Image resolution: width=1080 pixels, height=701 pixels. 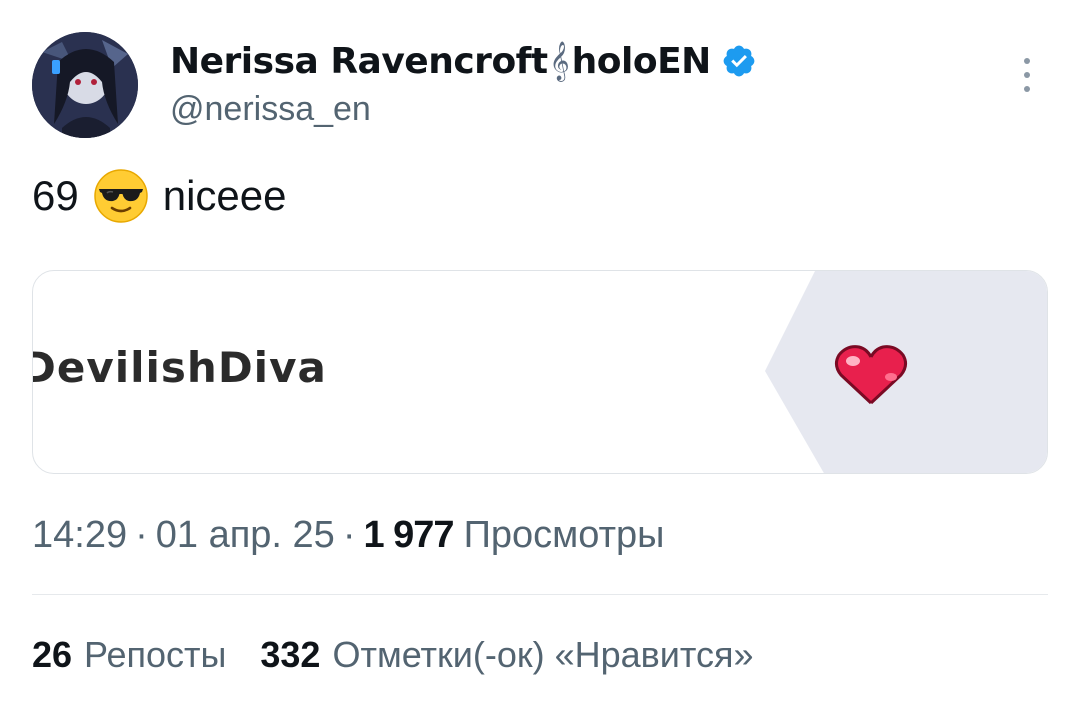 I want to click on more-options-icon, so click(x=1027, y=75).